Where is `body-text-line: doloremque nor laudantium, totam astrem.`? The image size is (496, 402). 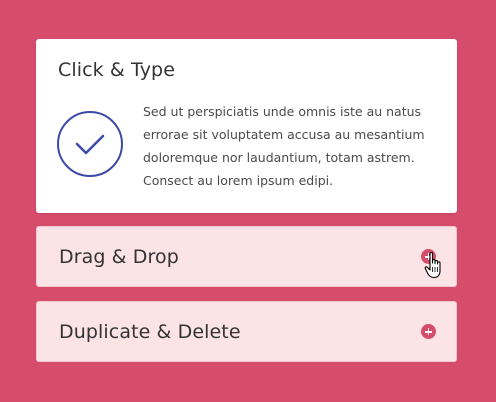
body-text-line: doloremque nor laudantium, totam astrem. is located at coordinates (279, 157).